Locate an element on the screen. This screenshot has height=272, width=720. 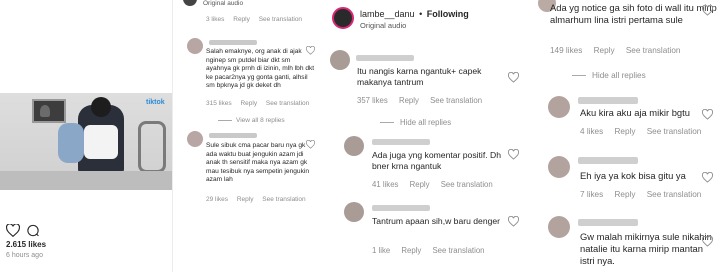
post-video: tiktok is located at coordinates (86, 141).